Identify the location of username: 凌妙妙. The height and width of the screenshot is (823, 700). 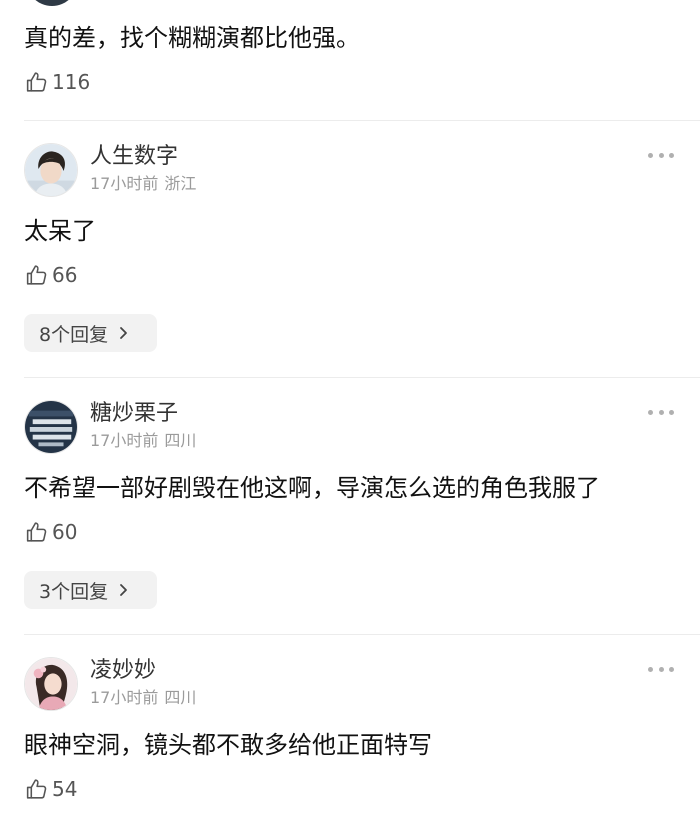
(123, 671).